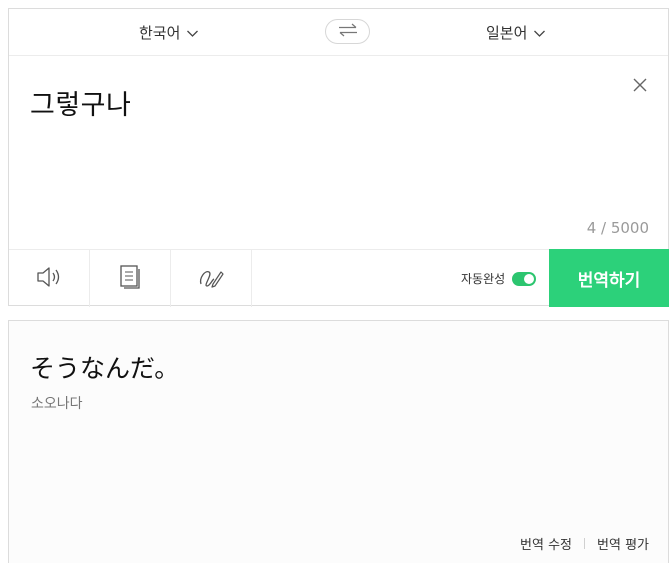 The height and width of the screenshot is (563, 669). I want to click on language-bar: 한국어 일본어, so click(338, 32).